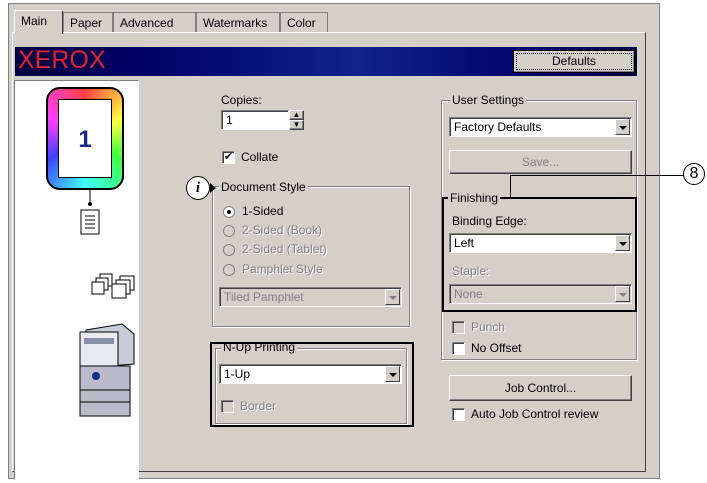 Image resolution: width=707 pixels, height=483 pixels. What do you see at coordinates (229, 231) in the screenshot?
I see `radio-2-sided-book` at bounding box center [229, 231].